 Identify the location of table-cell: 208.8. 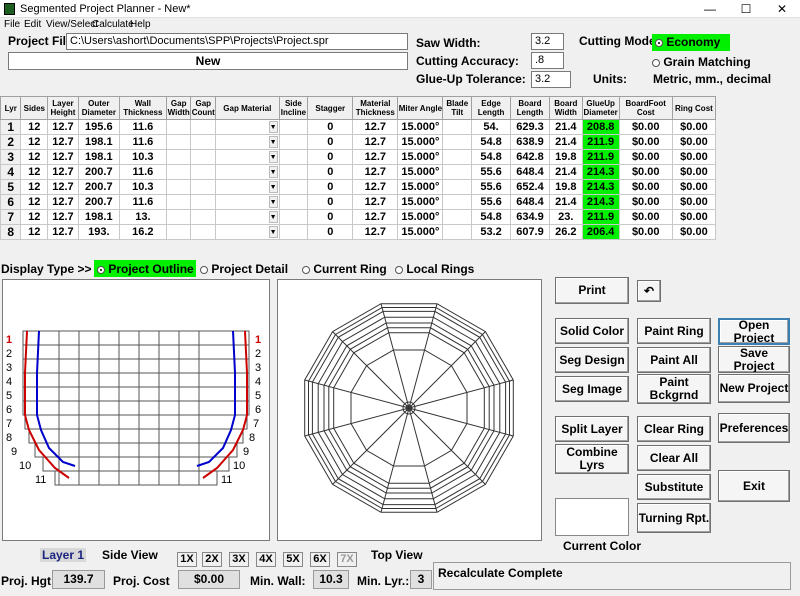
(600, 127).